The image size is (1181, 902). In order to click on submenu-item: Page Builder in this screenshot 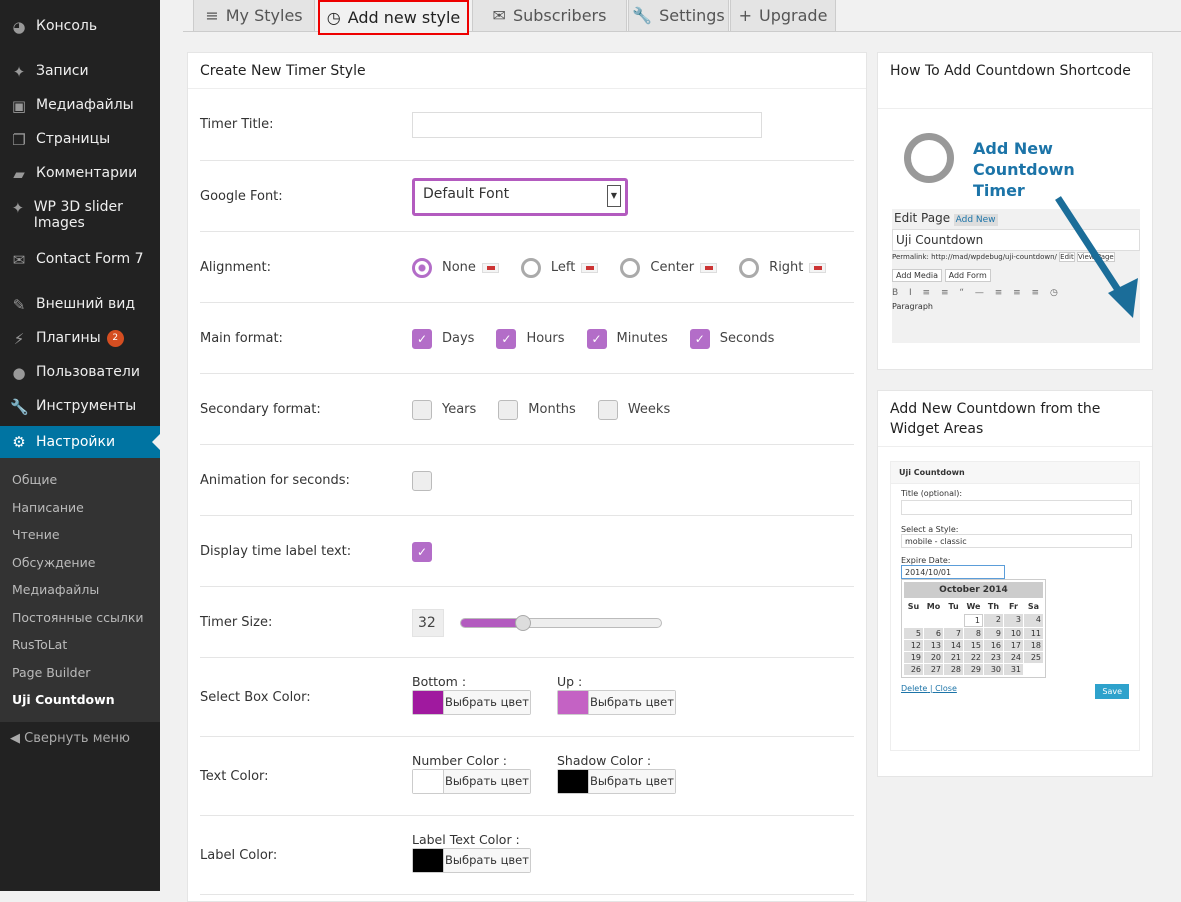, I will do `click(51, 672)`.